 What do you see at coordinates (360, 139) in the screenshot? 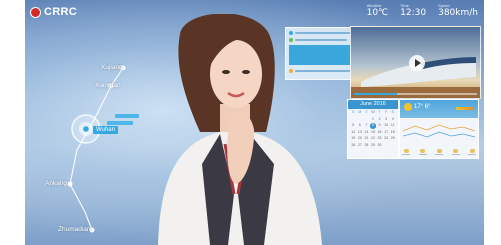
I see `calendar-day: 20` at bounding box center [360, 139].